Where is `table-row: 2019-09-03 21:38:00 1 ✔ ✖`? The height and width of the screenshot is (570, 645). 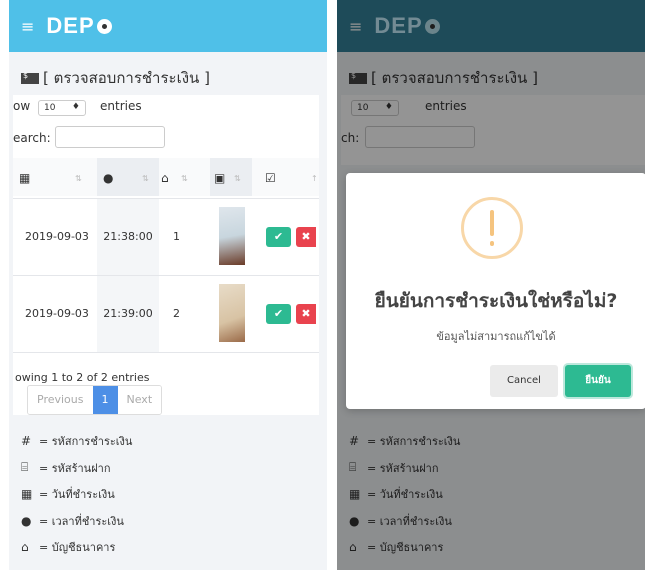
table-row: 2019-09-03 21:38:00 1 ✔ ✖ is located at coordinates (166, 236).